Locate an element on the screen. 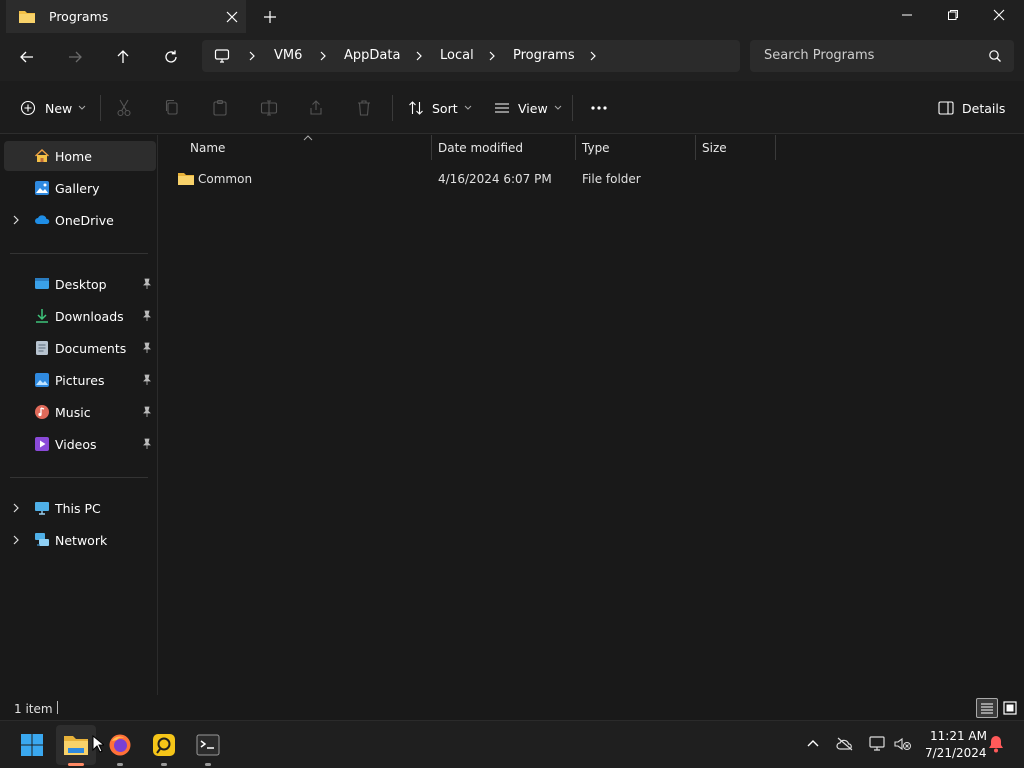  rename-button is located at coordinates (269, 108).